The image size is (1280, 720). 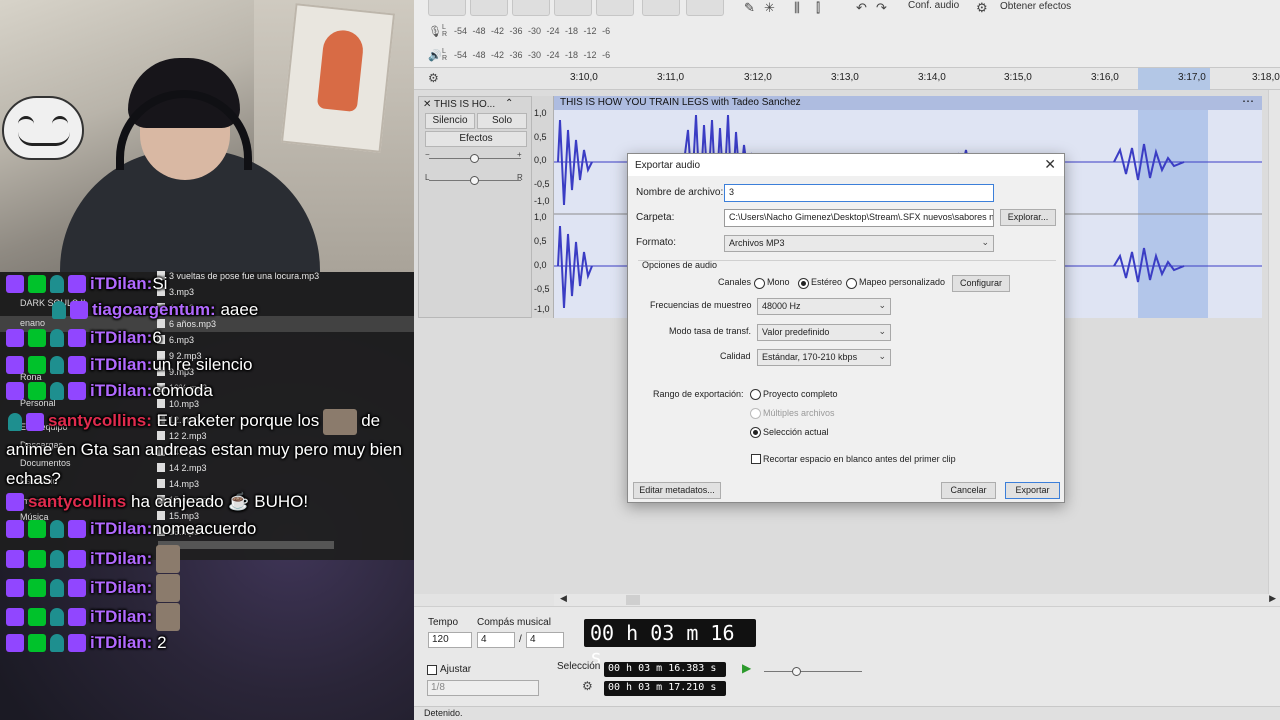 I want to click on current-selection-label: Selección actual, so click(x=796, y=432).